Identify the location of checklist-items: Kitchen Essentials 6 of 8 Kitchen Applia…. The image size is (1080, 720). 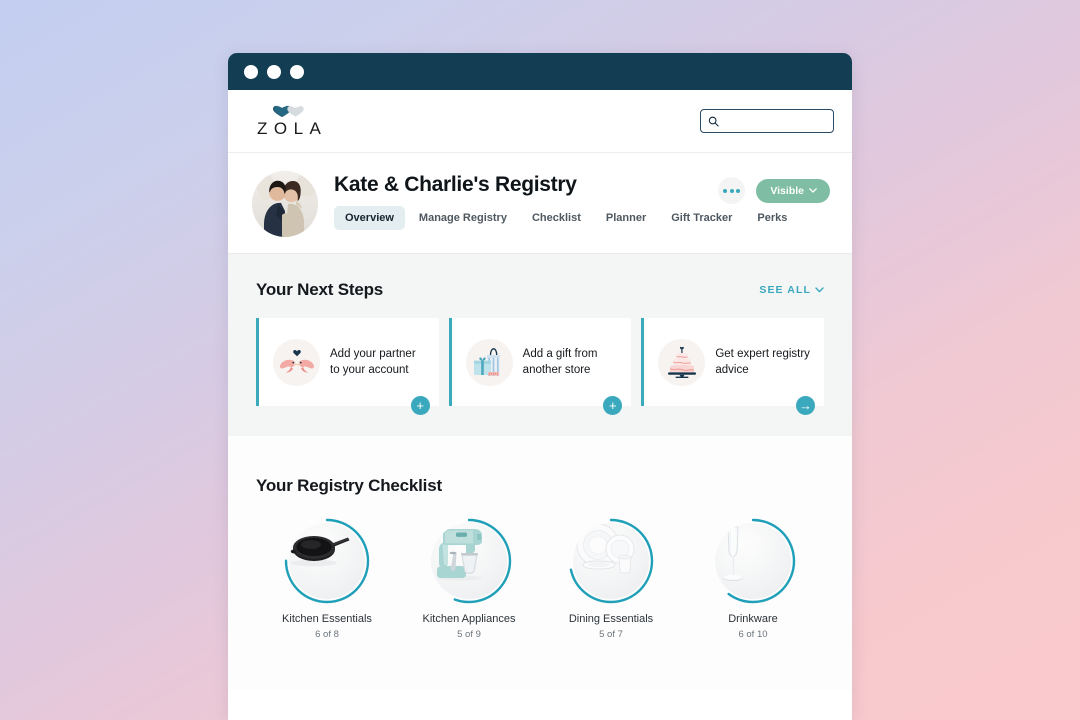
(540, 579).